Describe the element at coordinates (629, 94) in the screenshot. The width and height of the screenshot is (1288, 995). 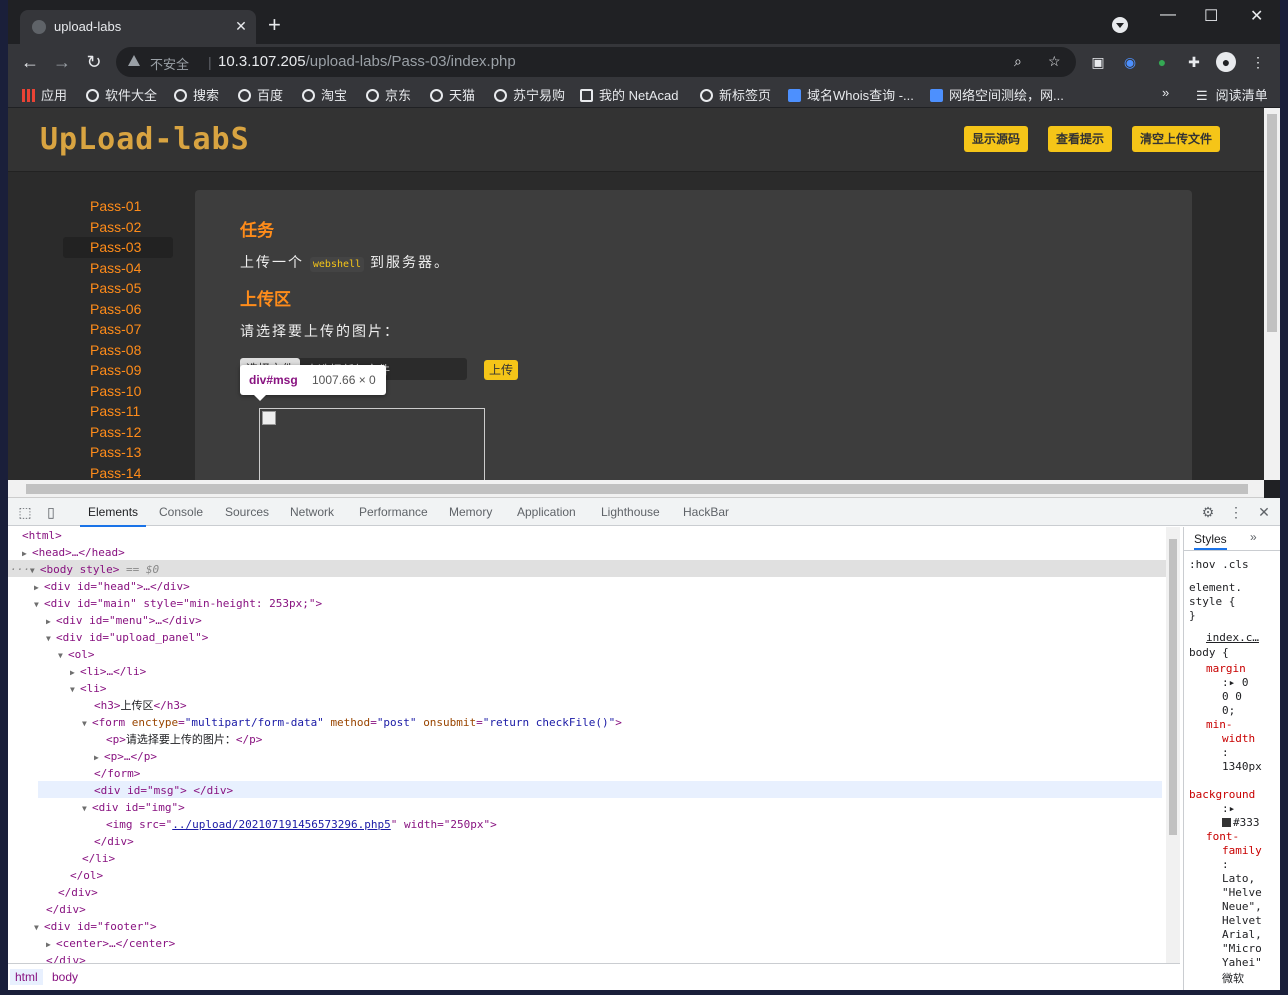
I see `bookmark-item: 我的 NetAcad` at that location.